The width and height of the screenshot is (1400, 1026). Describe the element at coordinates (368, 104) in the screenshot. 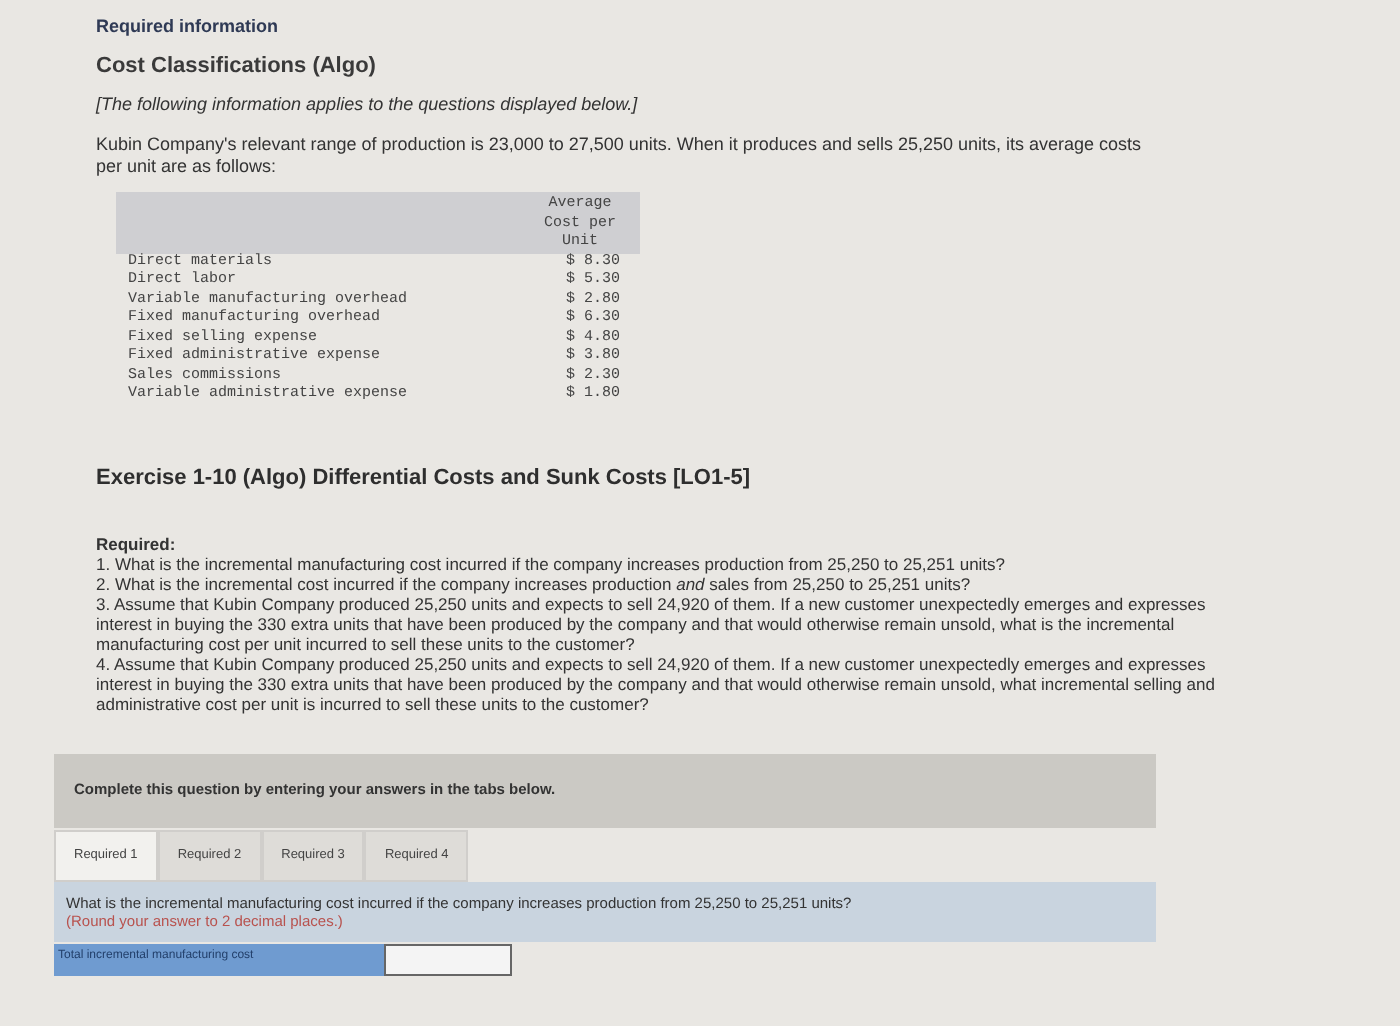

I see `info-note: [The following information applies to the questions displayed below.]` at that location.